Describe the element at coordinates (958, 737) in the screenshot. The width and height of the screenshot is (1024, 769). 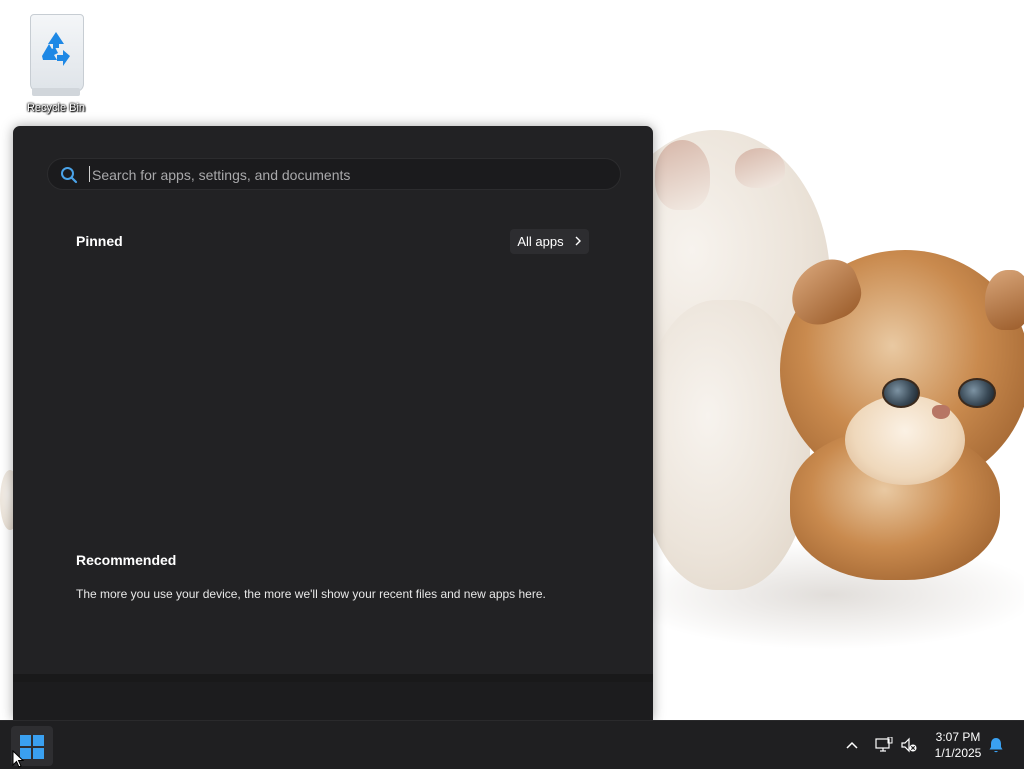
I see `clock-time: 3:07 PM` at that location.